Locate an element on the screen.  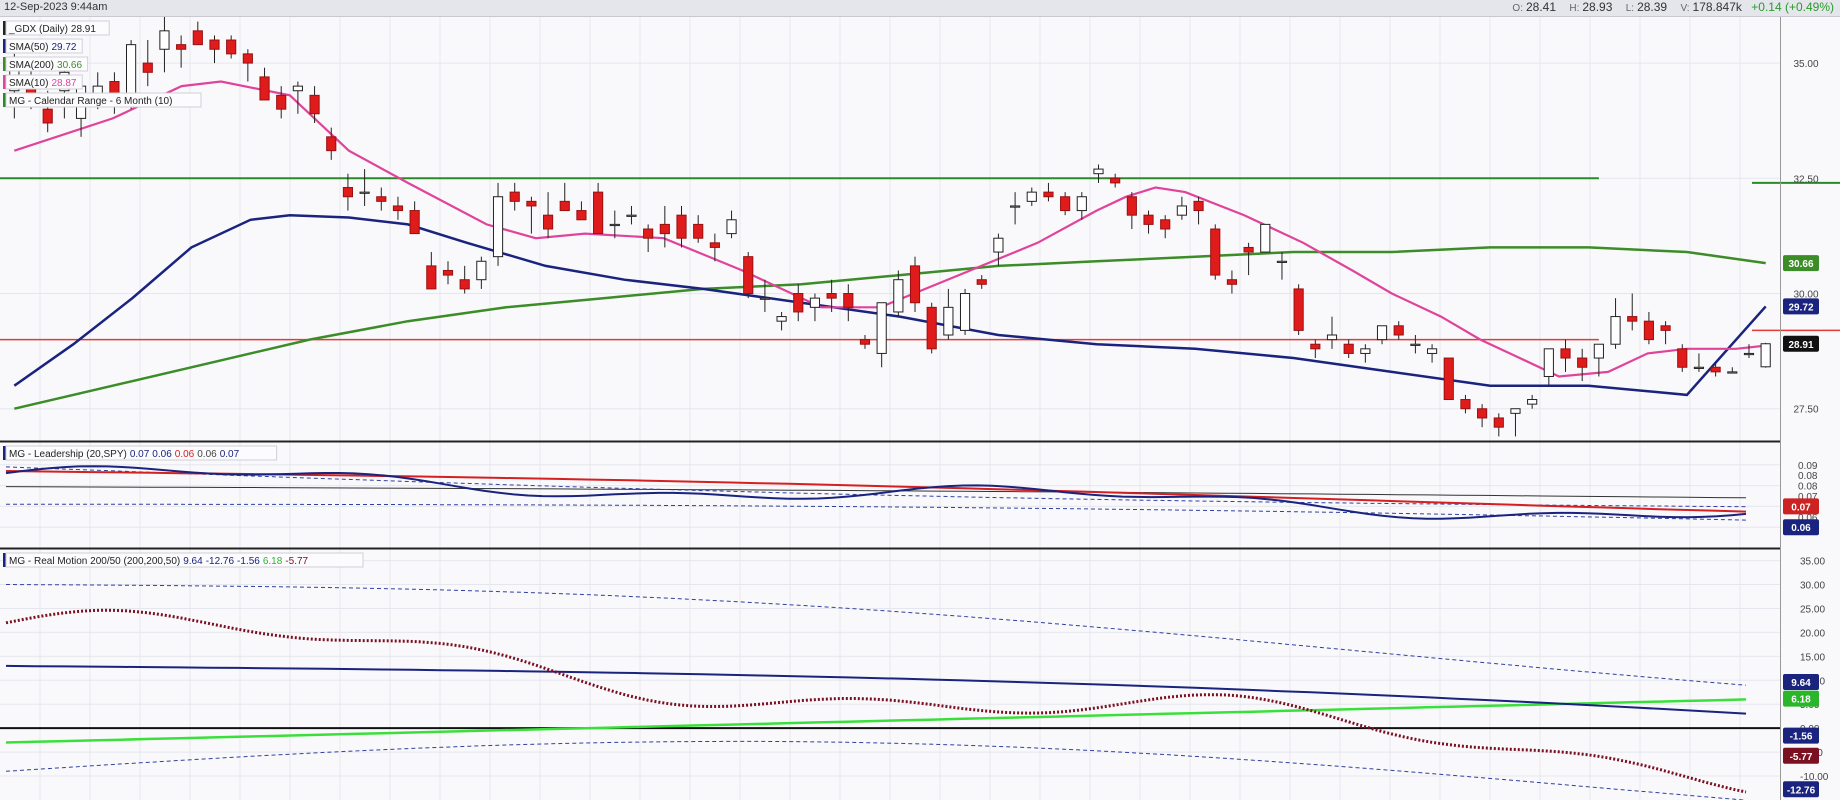
legend-entry: MG - Calendar Range - 6 Month (10) is located at coordinates (90, 101).